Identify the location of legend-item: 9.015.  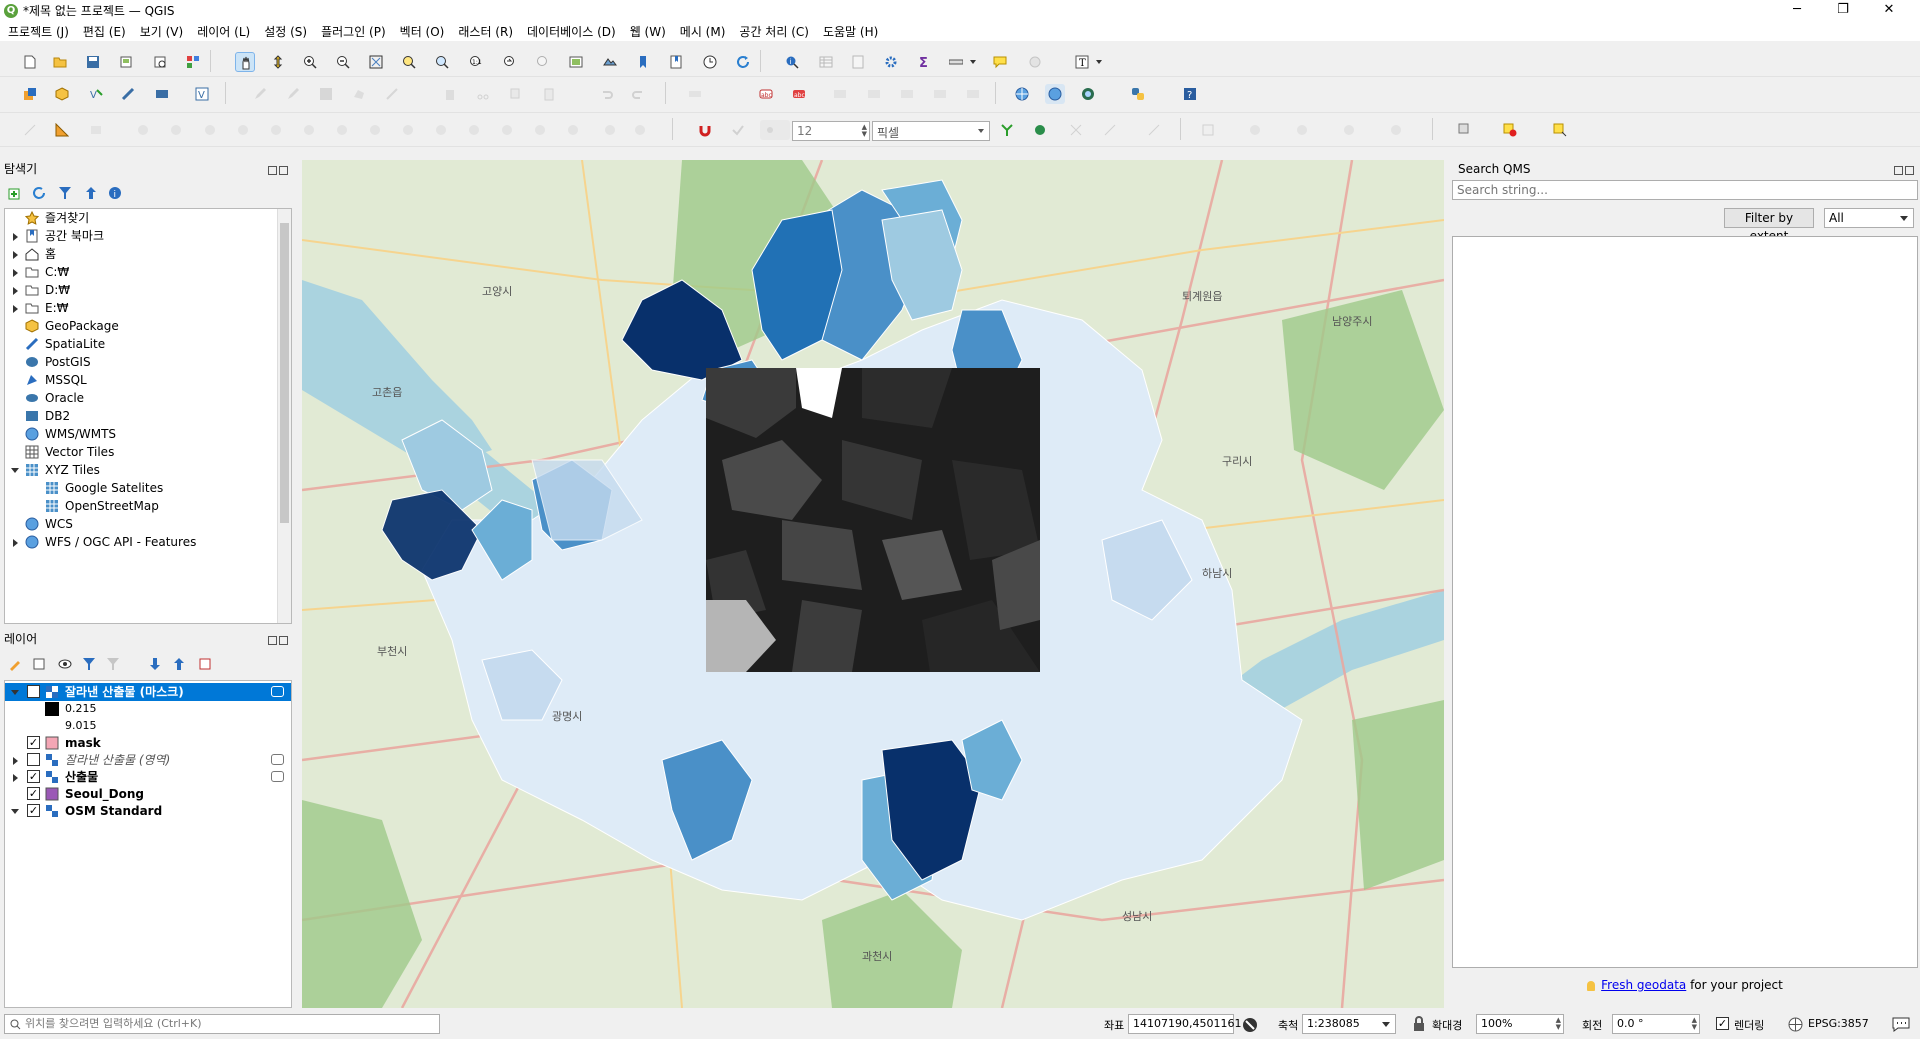
(148, 726).